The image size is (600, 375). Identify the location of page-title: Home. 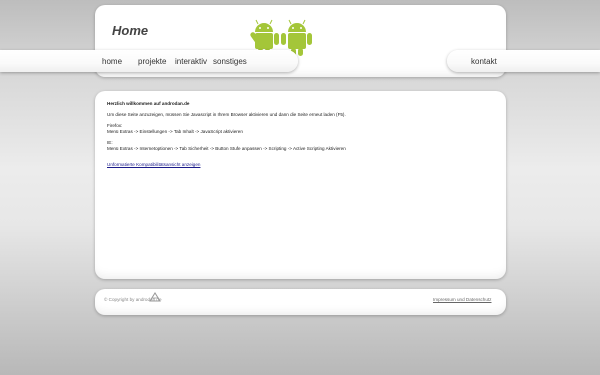
(130, 30).